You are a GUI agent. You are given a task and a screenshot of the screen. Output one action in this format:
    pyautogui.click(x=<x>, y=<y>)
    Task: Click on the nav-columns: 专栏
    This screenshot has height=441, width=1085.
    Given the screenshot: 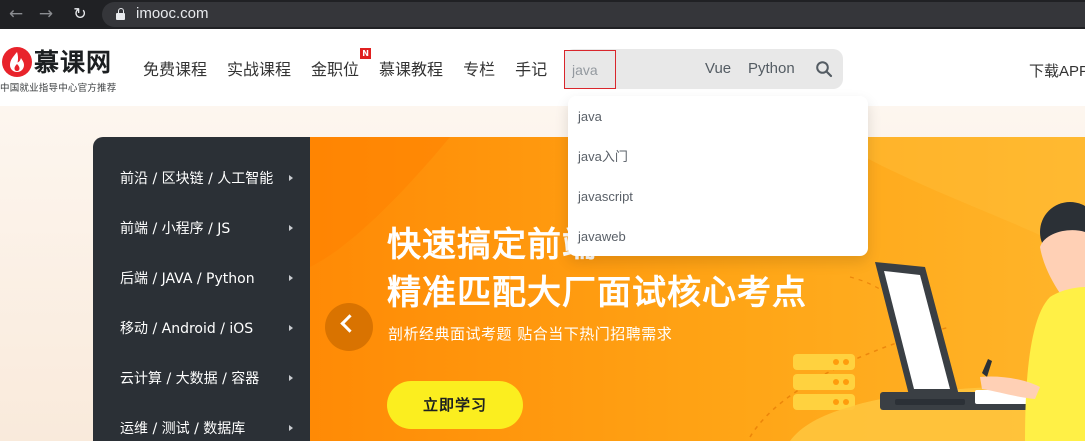 What is the action you would take?
    pyautogui.click(x=479, y=71)
    